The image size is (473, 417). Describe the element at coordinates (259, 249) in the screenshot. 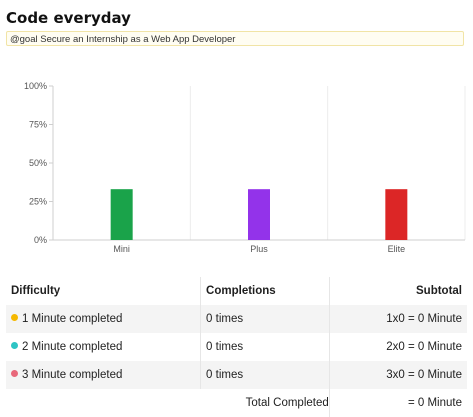

I see `x-tick-label: Plus` at that location.